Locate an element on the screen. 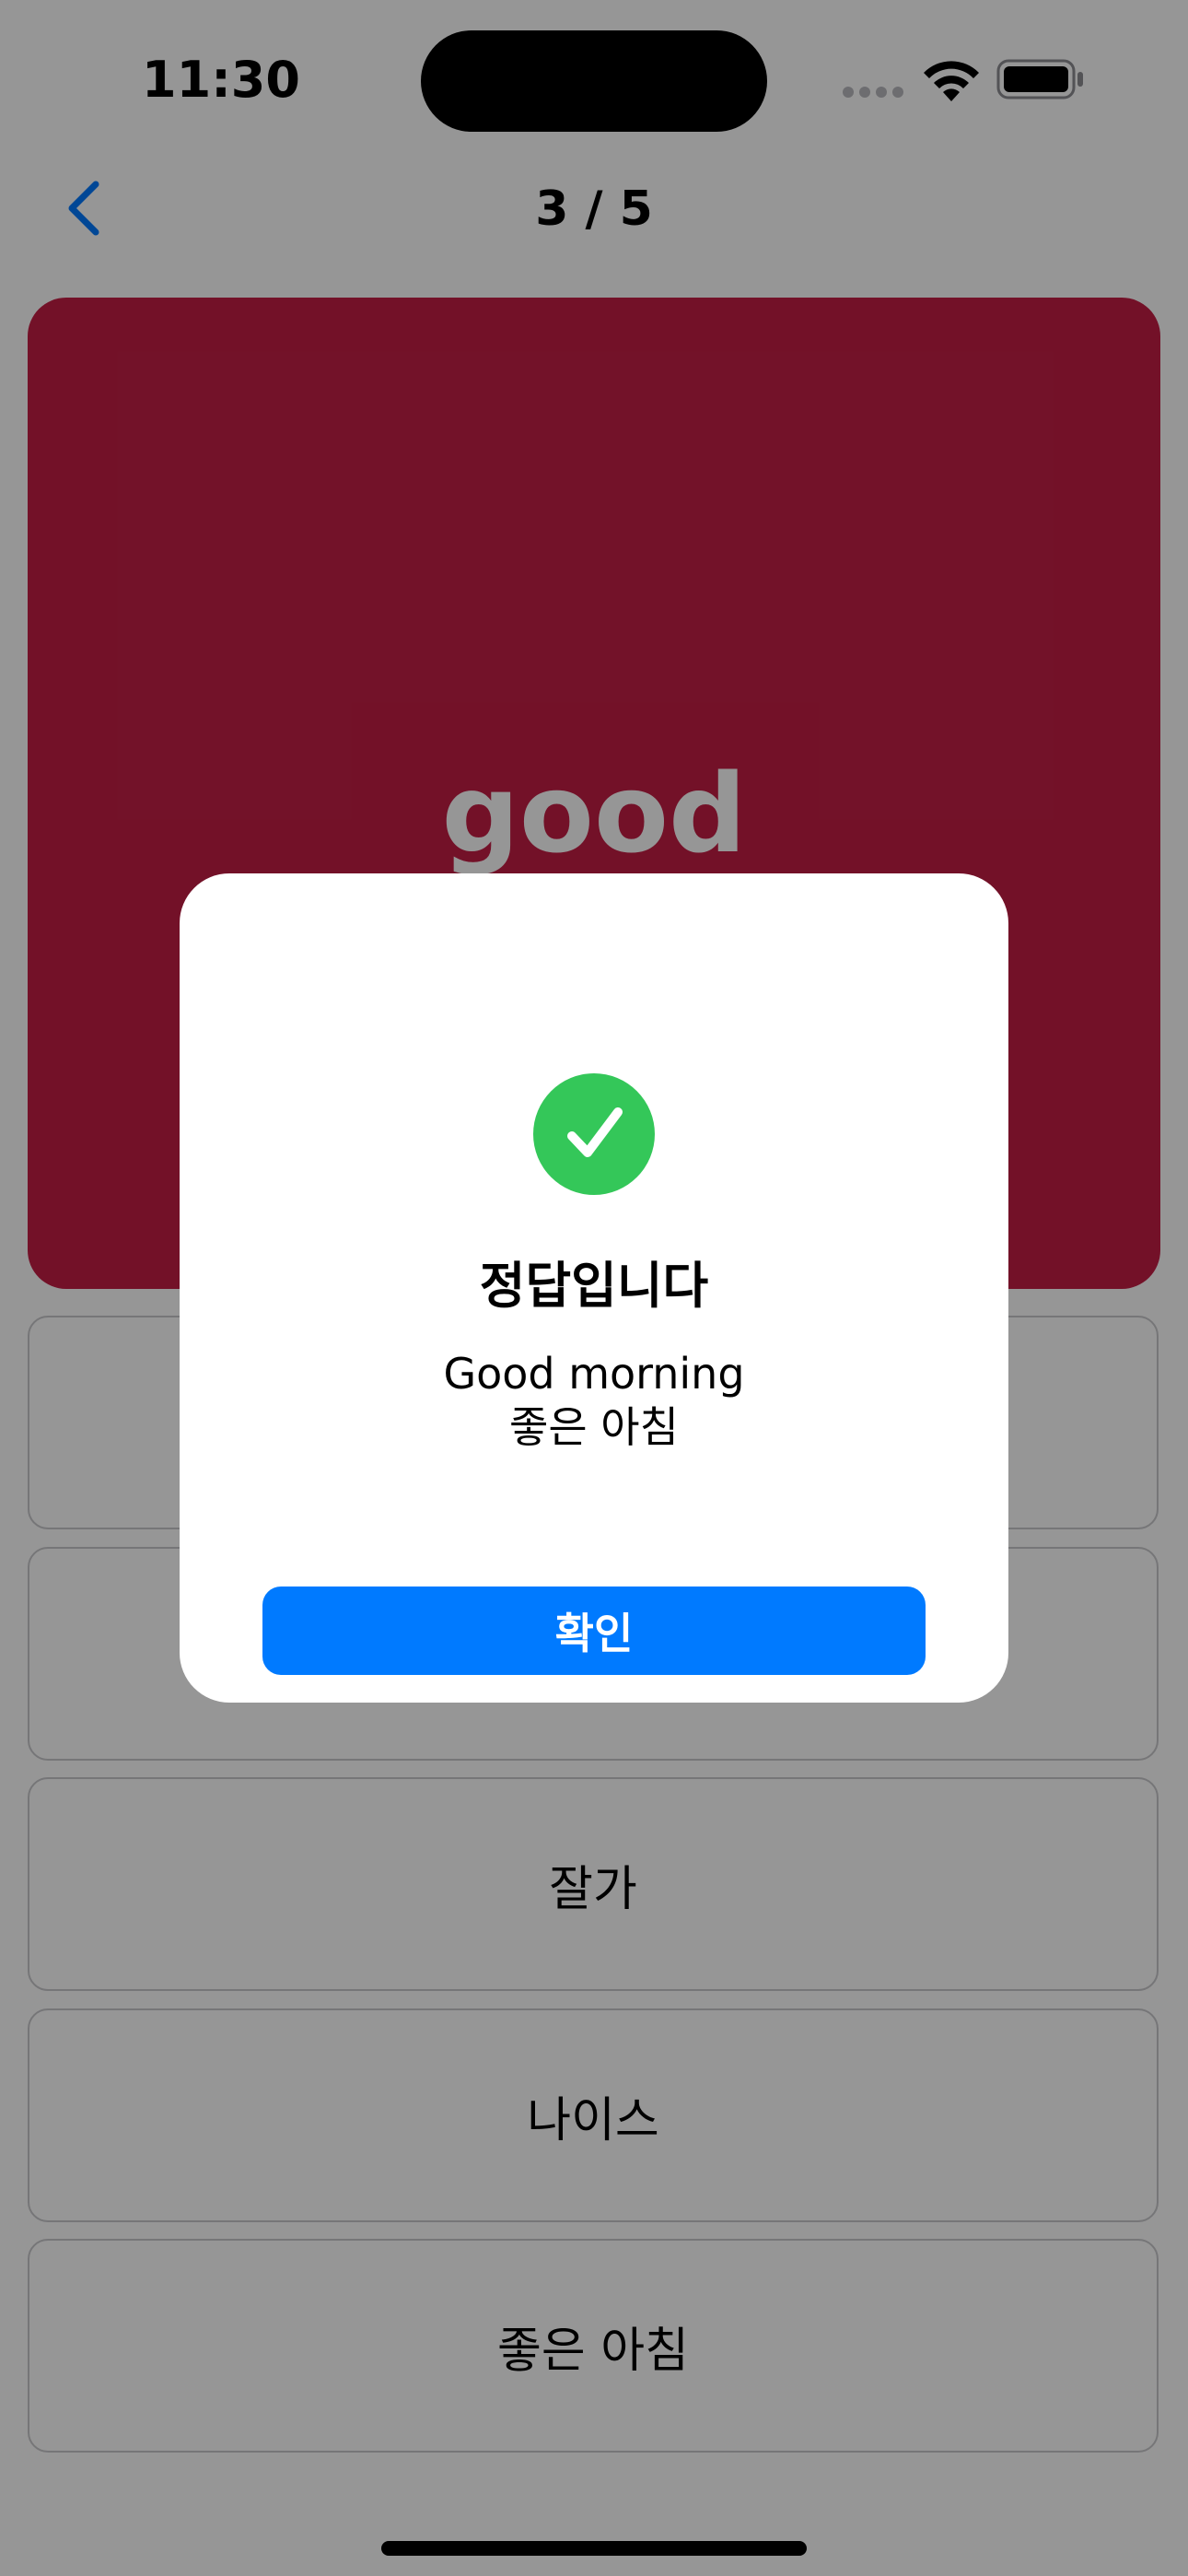  result-title: 정답입니다 is located at coordinates (594, 1286).